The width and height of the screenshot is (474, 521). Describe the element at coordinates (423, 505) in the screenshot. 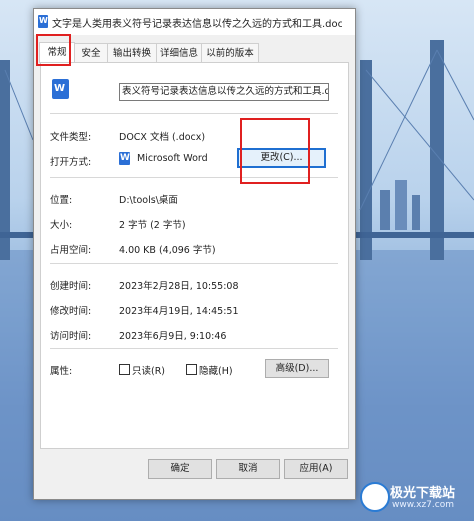

I see `watermark-url: www.xz7.com` at that location.